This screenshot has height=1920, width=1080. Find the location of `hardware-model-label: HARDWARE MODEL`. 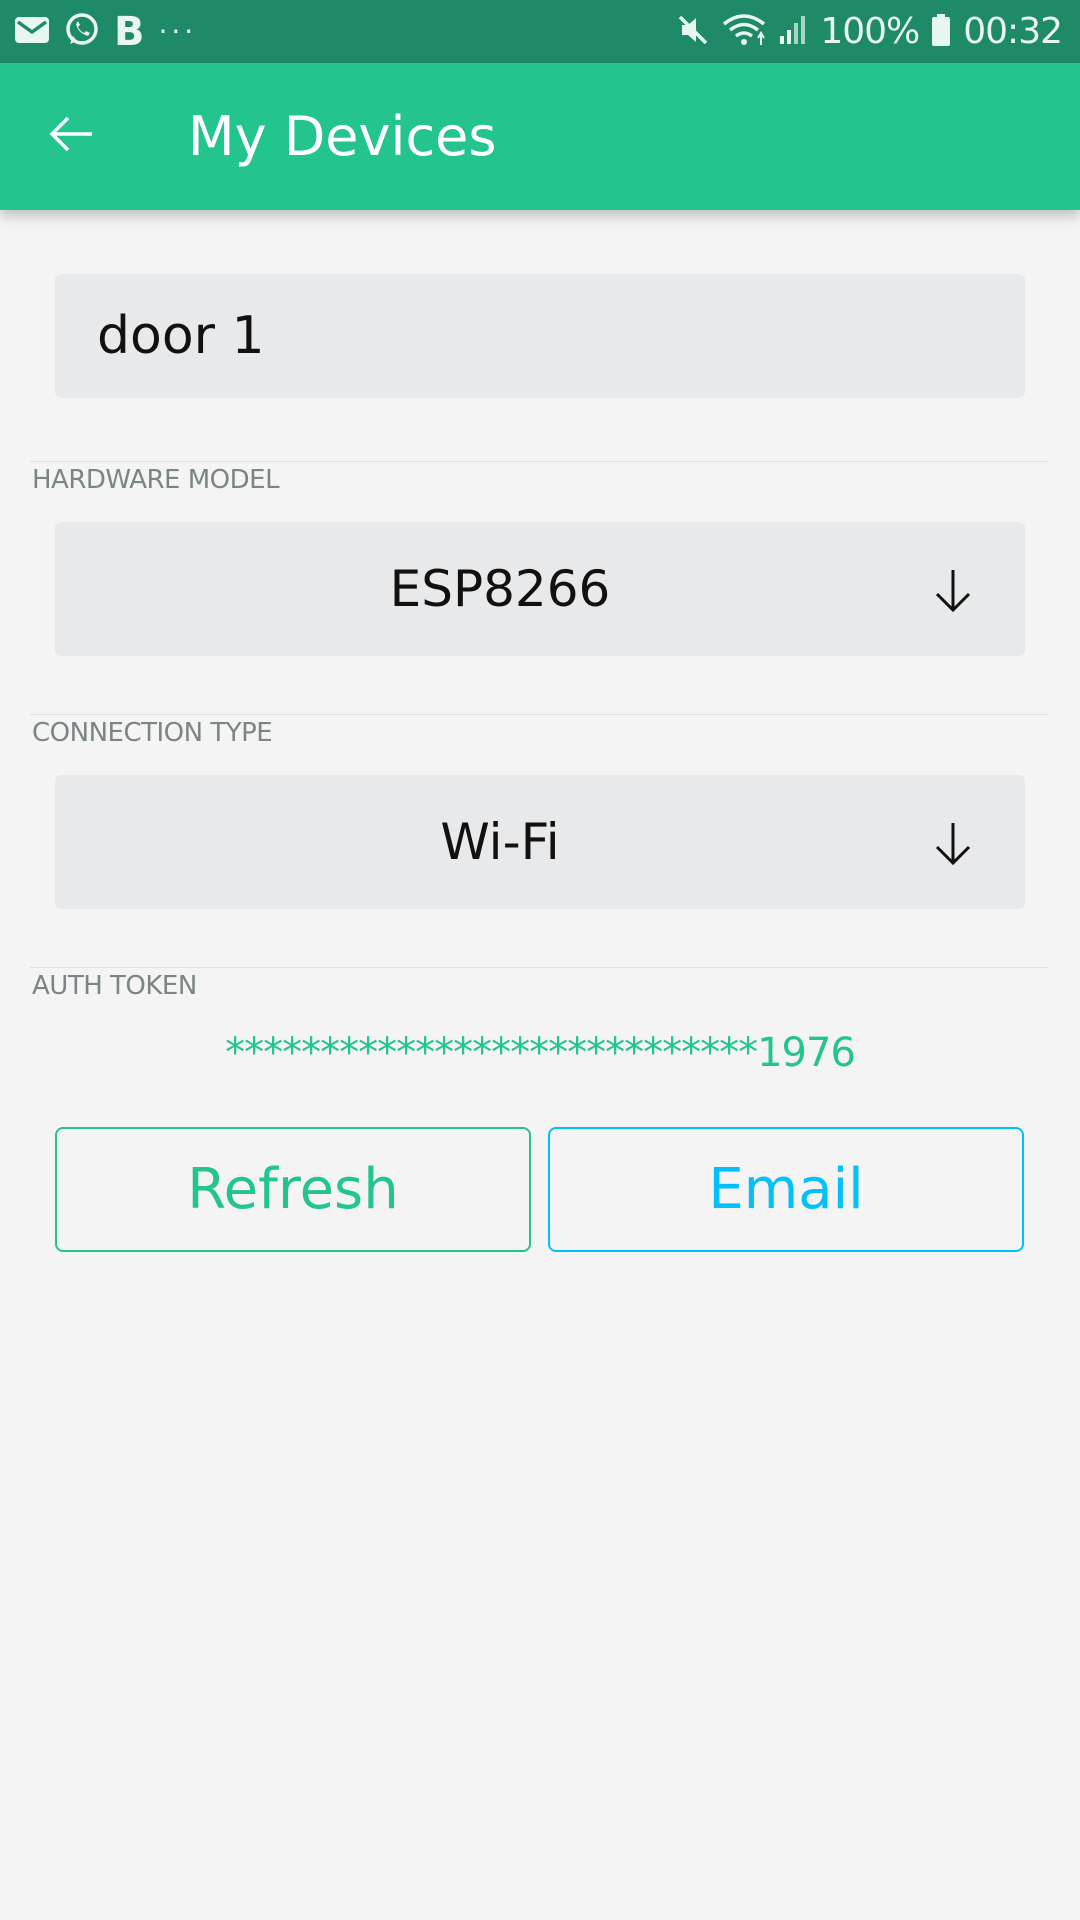

hardware-model-label: HARDWARE MODEL is located at coordinates (156, 480).